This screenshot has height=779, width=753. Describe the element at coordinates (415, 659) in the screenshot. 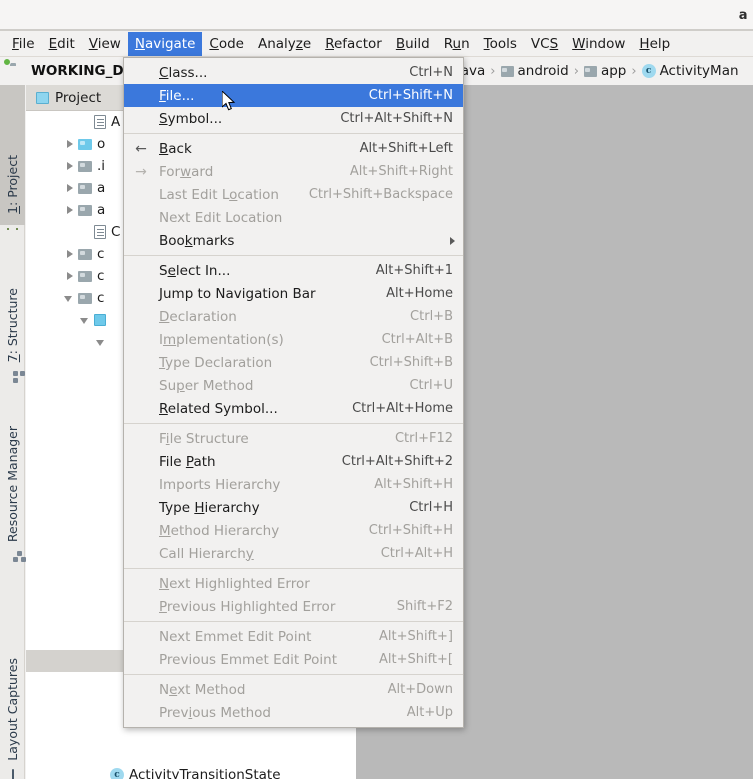

I see `menu-item-shortcut: Alt+Shift+[` at that location.